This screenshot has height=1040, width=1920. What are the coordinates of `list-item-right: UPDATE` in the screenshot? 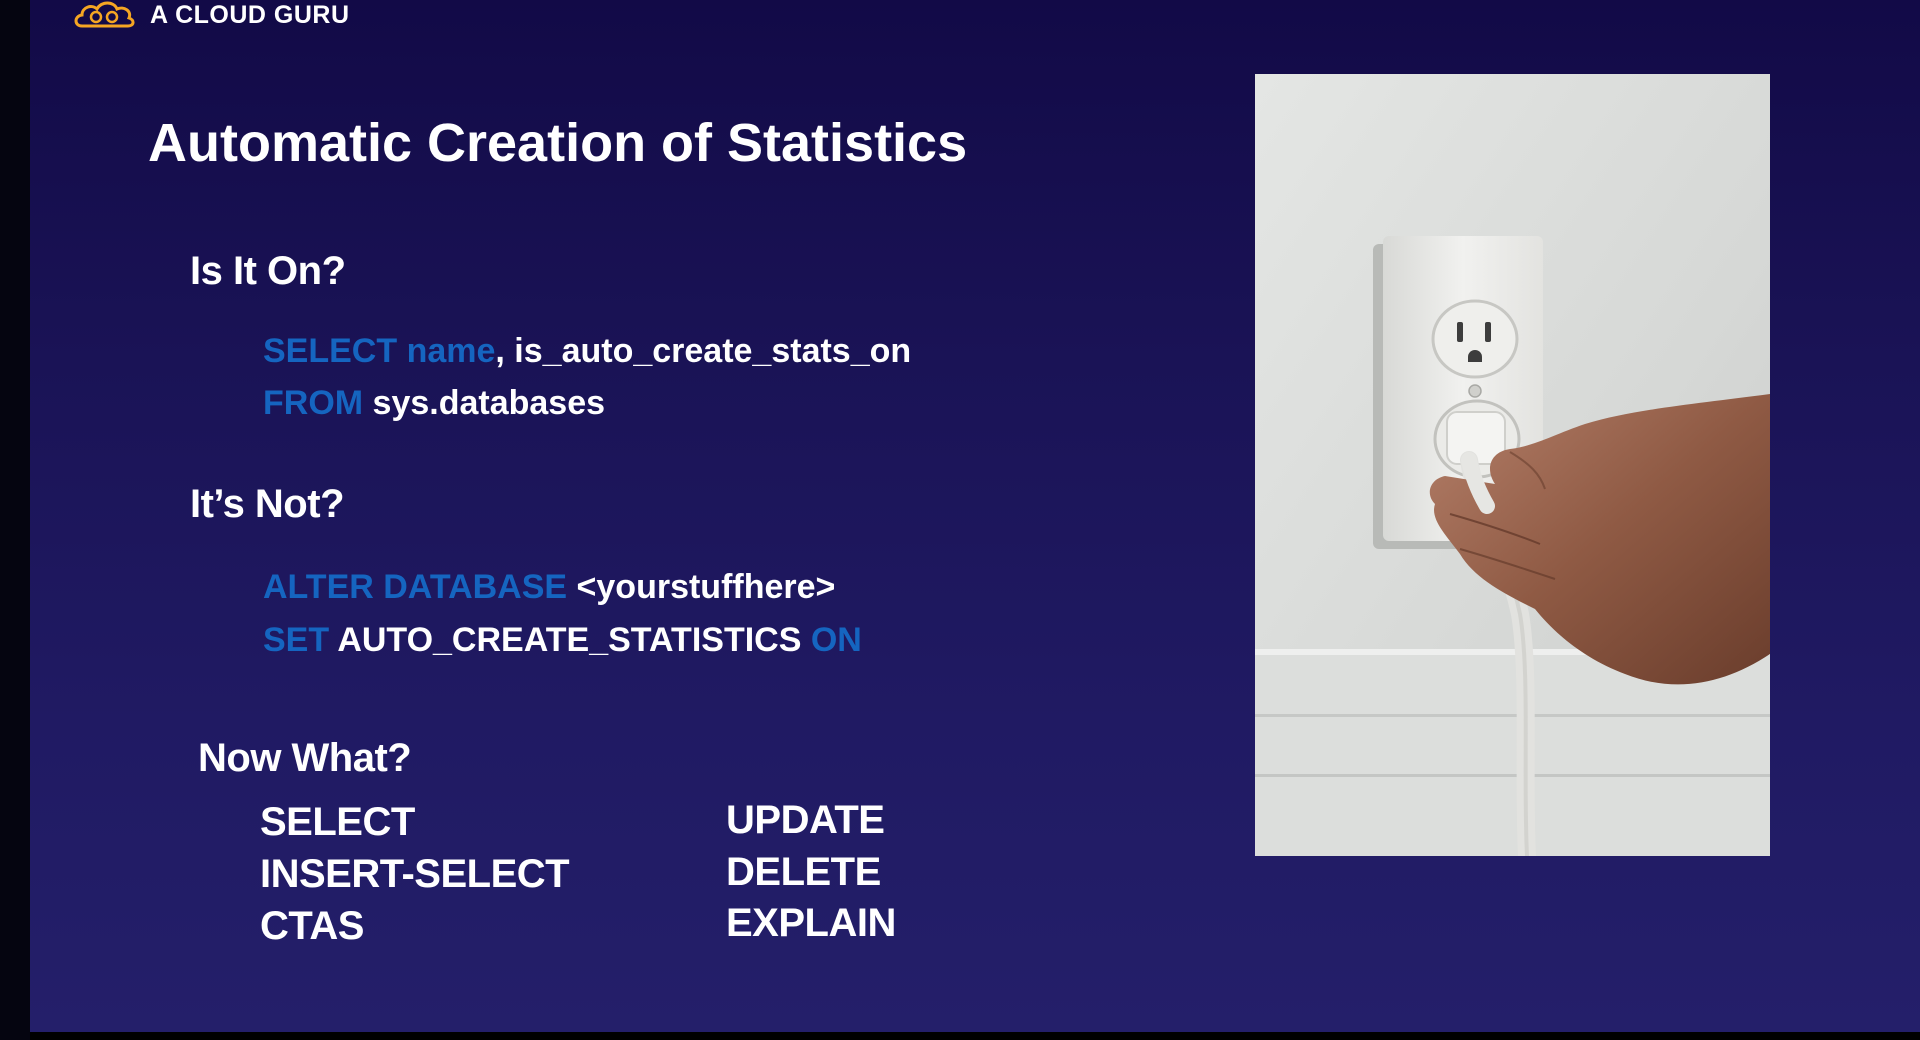 It's located at (805, 820).